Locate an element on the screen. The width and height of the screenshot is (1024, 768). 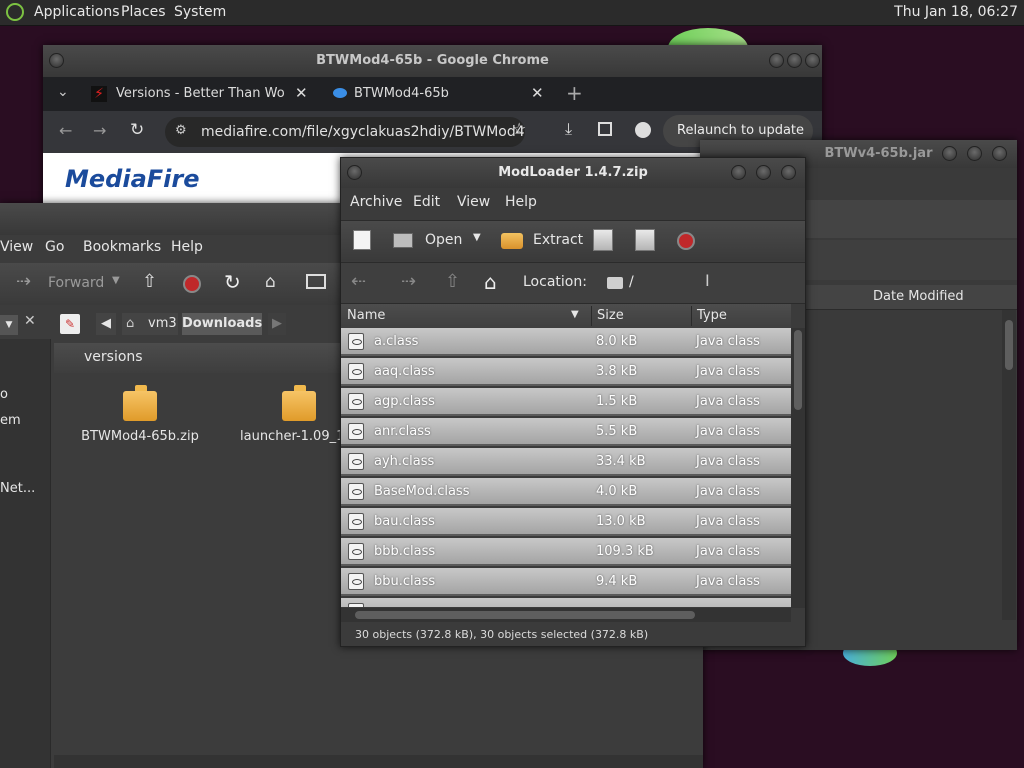
file-item-btwmod-zip: BTWMod4-65b.zip is located at coordinates (140, 414).